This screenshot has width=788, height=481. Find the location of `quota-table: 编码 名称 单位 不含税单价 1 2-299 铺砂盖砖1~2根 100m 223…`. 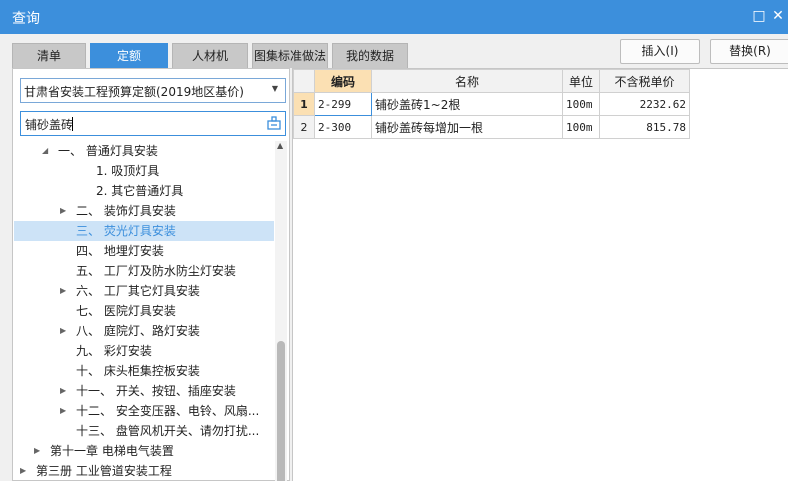

quota-table: 编码 名称 单位 不含税单价 1 2-299 铺砂盖砖1~2根 100m 223… is located at coordinates (491, 104).